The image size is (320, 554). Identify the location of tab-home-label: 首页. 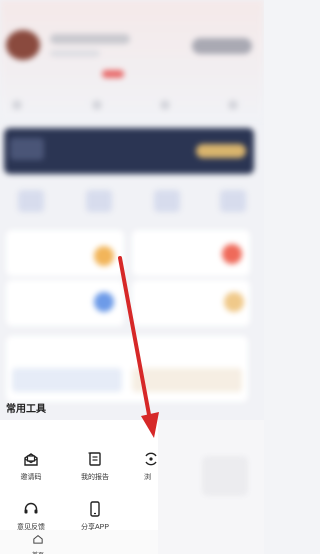
(38, 552).